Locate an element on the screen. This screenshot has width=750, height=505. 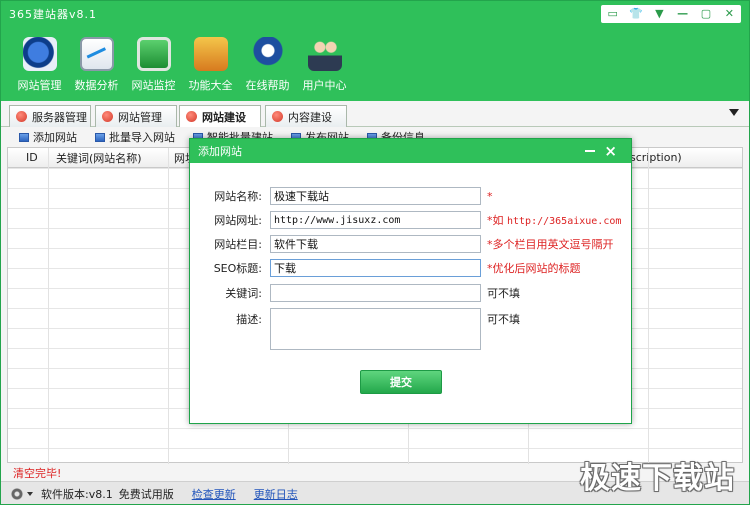
site-manage-icon is located at coordinates (39, 54).